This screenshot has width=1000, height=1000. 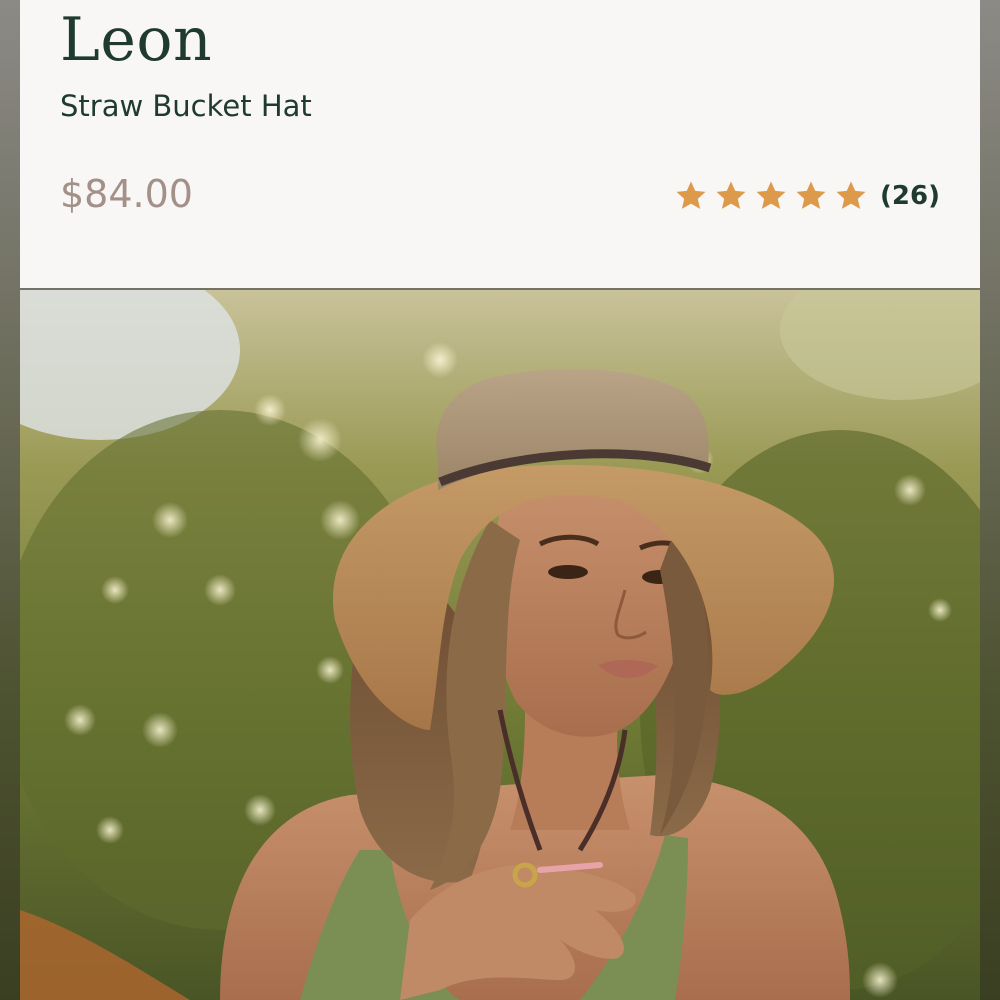 What do you see at coordinates (910, 196) in the screenshot?
I see `review-count: (26)` at bounding box center [910, 196].